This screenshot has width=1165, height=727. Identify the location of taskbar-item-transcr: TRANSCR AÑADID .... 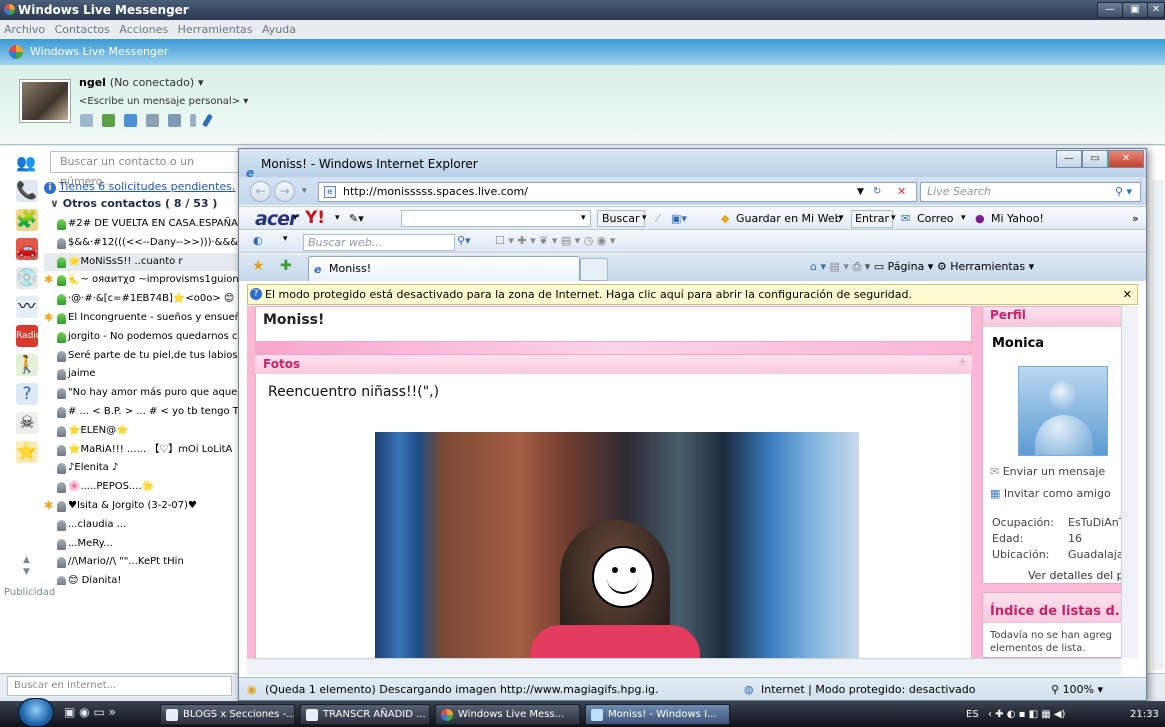
(365, 714).